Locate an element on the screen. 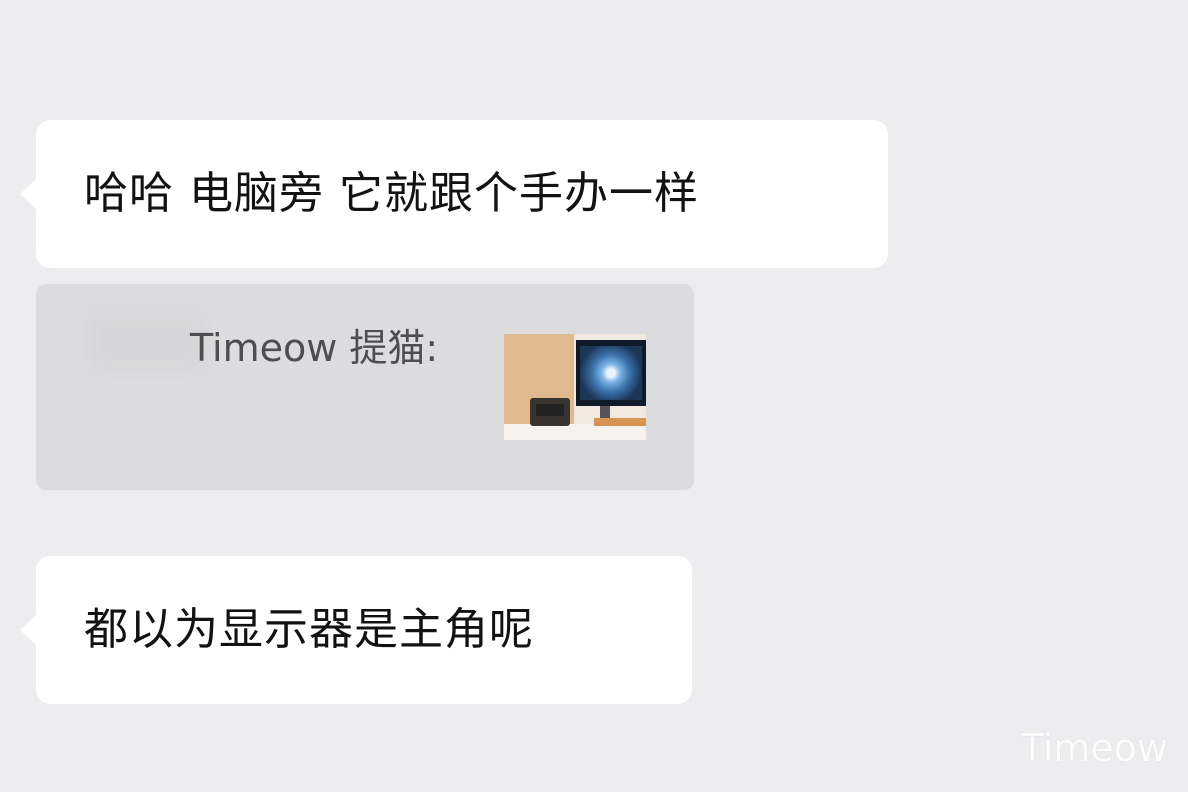 Image resolution: width=1188 pixels, height=792 pixels. avatar is located at coordinates (147, 341).